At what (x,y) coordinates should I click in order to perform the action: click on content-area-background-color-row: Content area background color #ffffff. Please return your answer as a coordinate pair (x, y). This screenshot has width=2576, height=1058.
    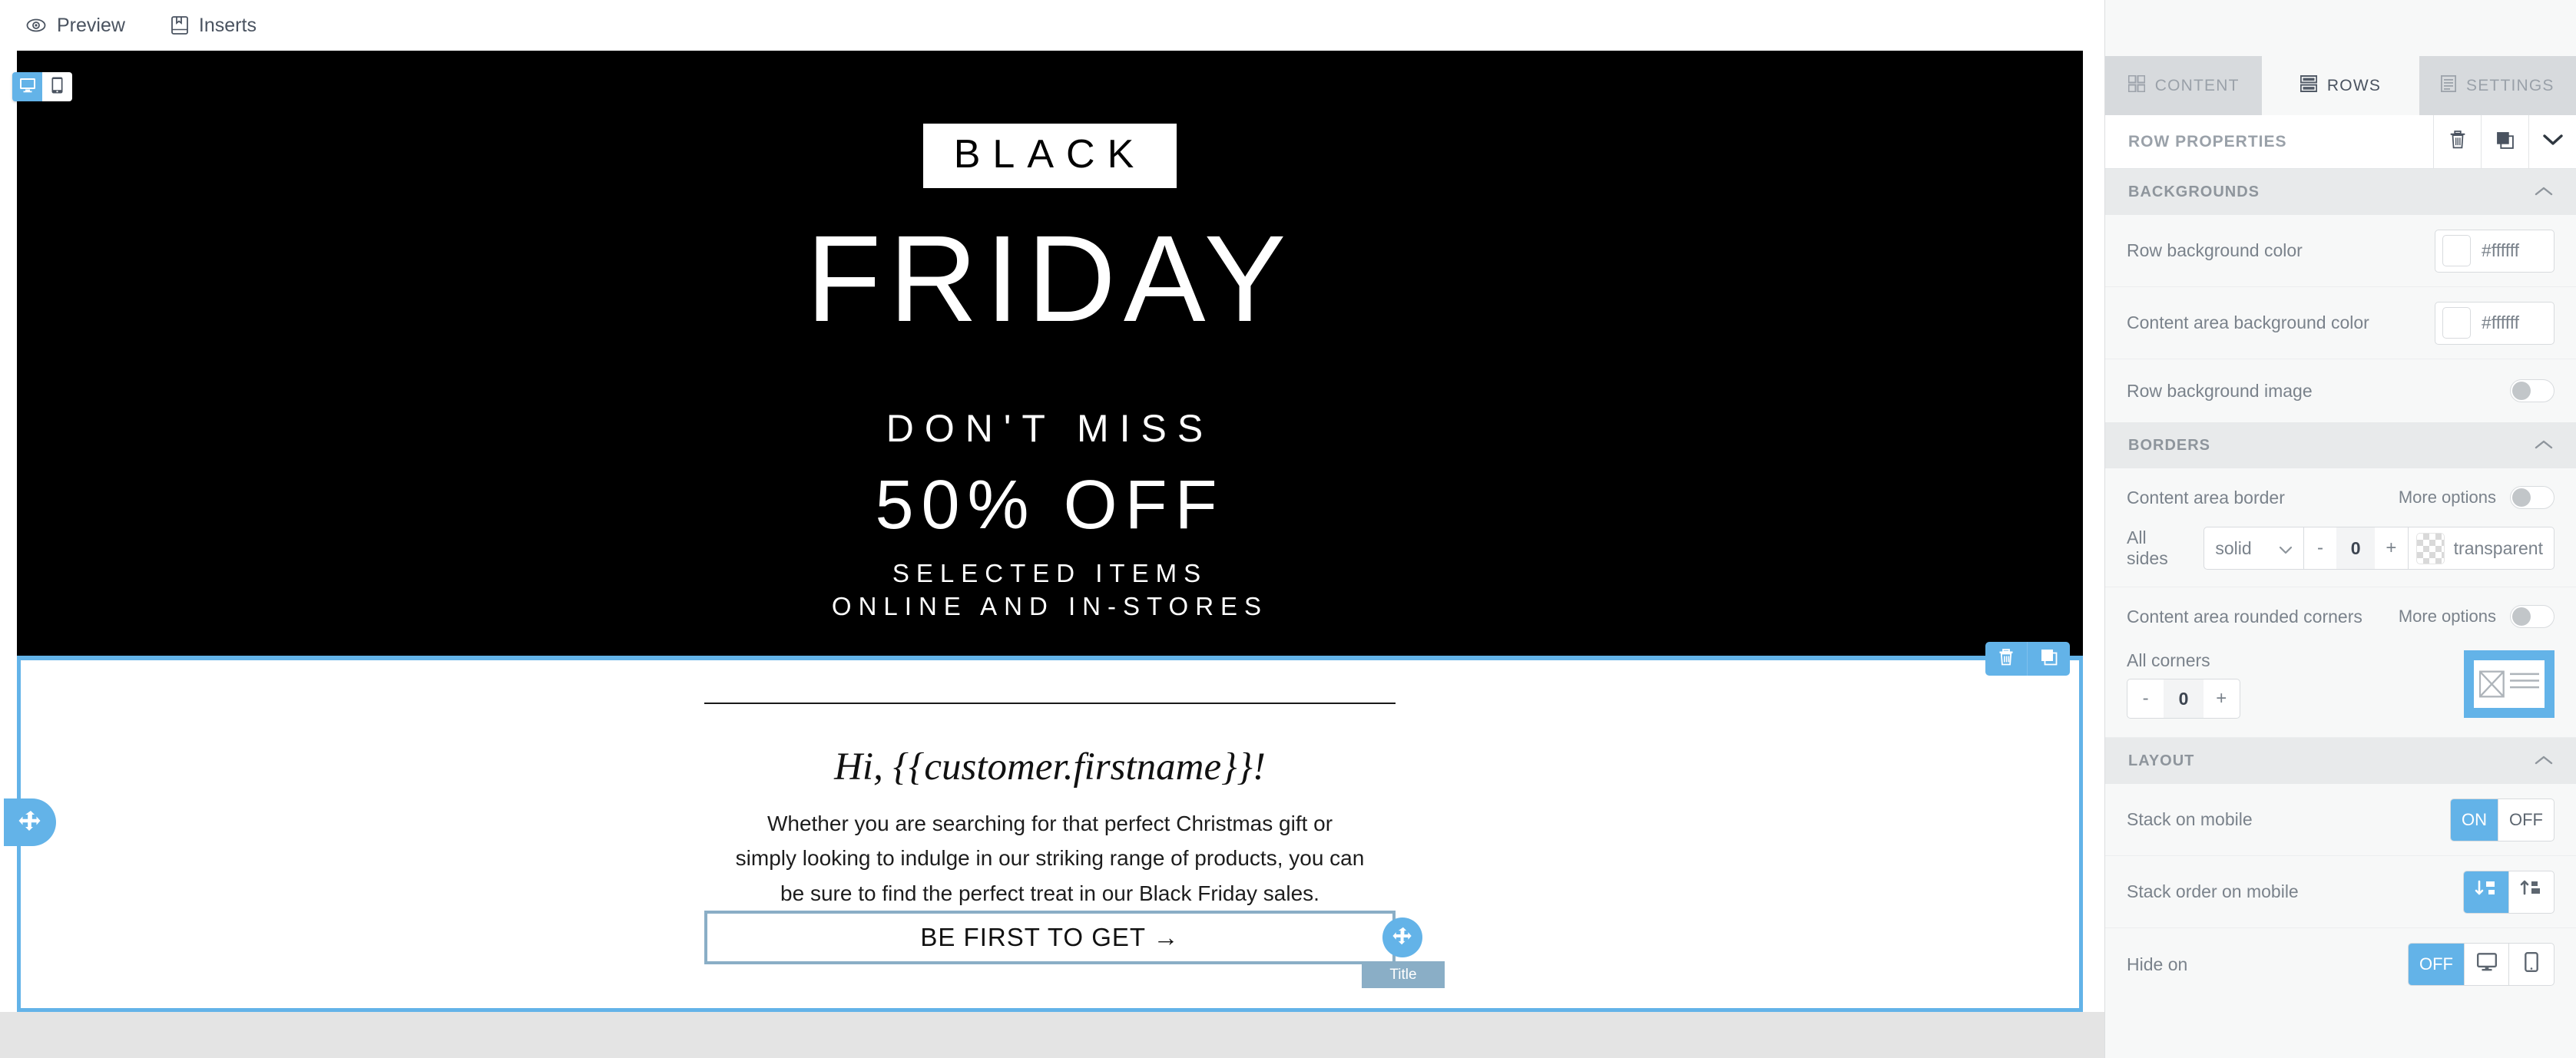
    Looking at the image, I should click on (2340, 323).